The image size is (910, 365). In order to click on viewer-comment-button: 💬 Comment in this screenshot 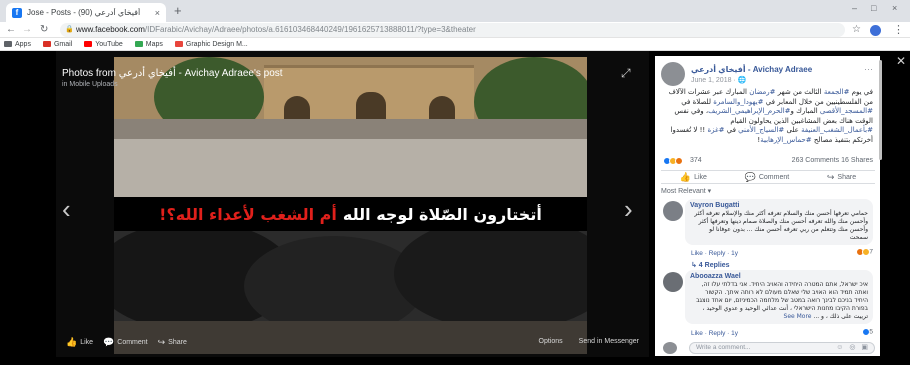, I will do `click(125, 342)`.